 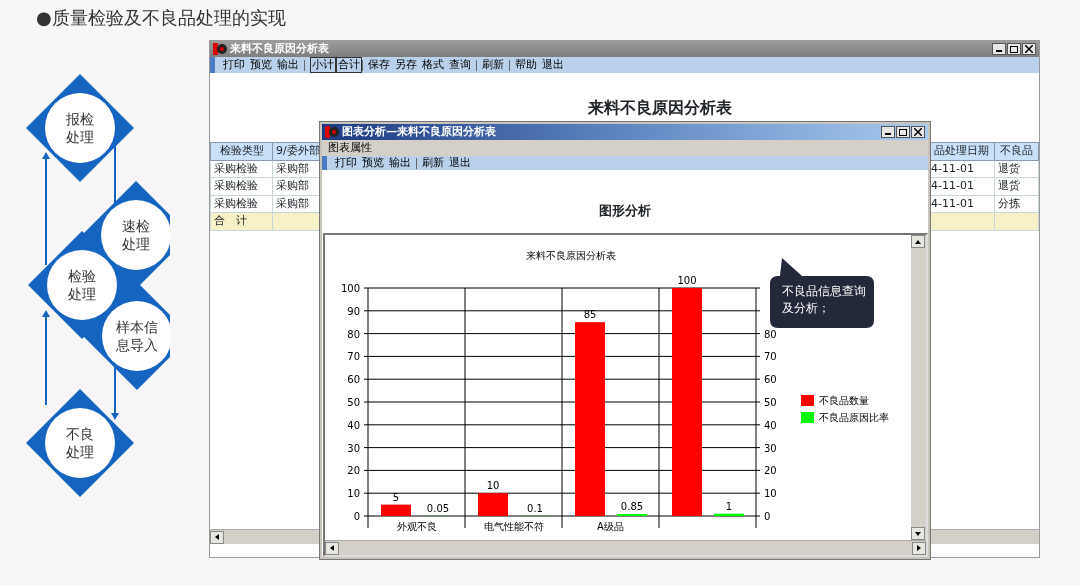 What do you see at coordinates (406, 65) in the screenshot?
I see `toolbar-button: 另存` at bounding box center [406, 65].